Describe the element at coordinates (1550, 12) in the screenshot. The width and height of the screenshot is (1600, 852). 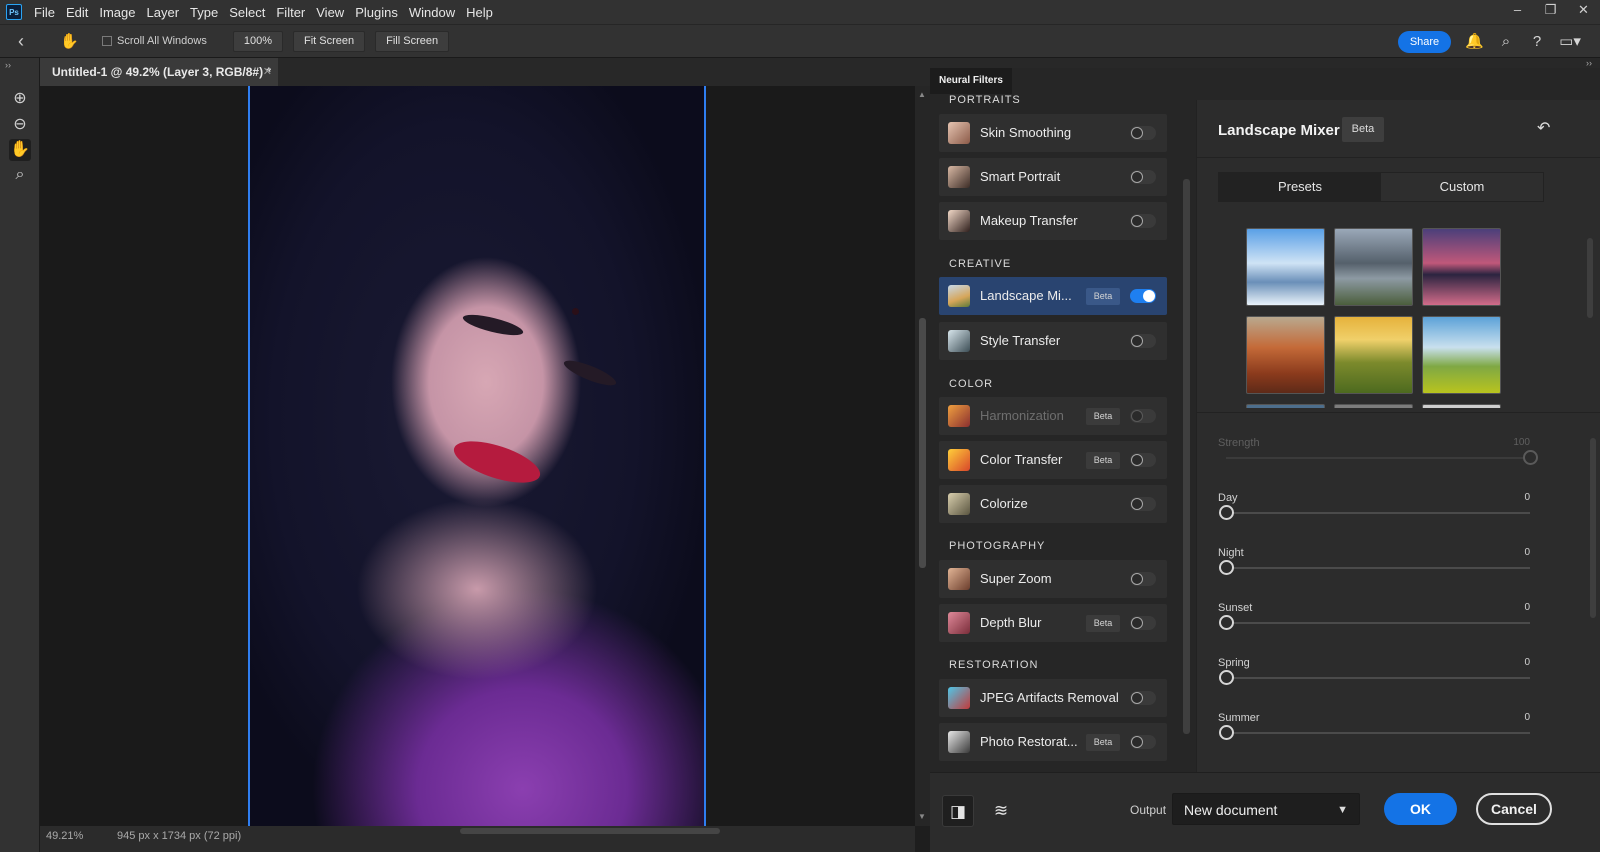
I see `restore-icon: ❐` at that location.